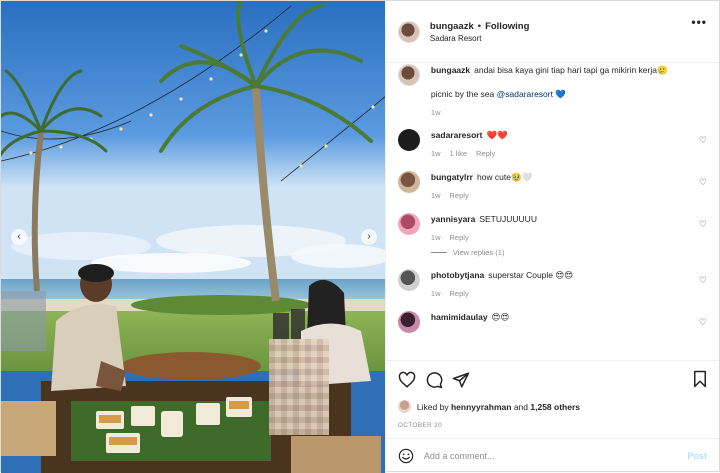 This screenshot has height=473, width=720. What do you see at coordinates (569, 153) in the screenshot?
I see `comment-meta: 1w 1 like Reply` at bounding box center [569, 153].